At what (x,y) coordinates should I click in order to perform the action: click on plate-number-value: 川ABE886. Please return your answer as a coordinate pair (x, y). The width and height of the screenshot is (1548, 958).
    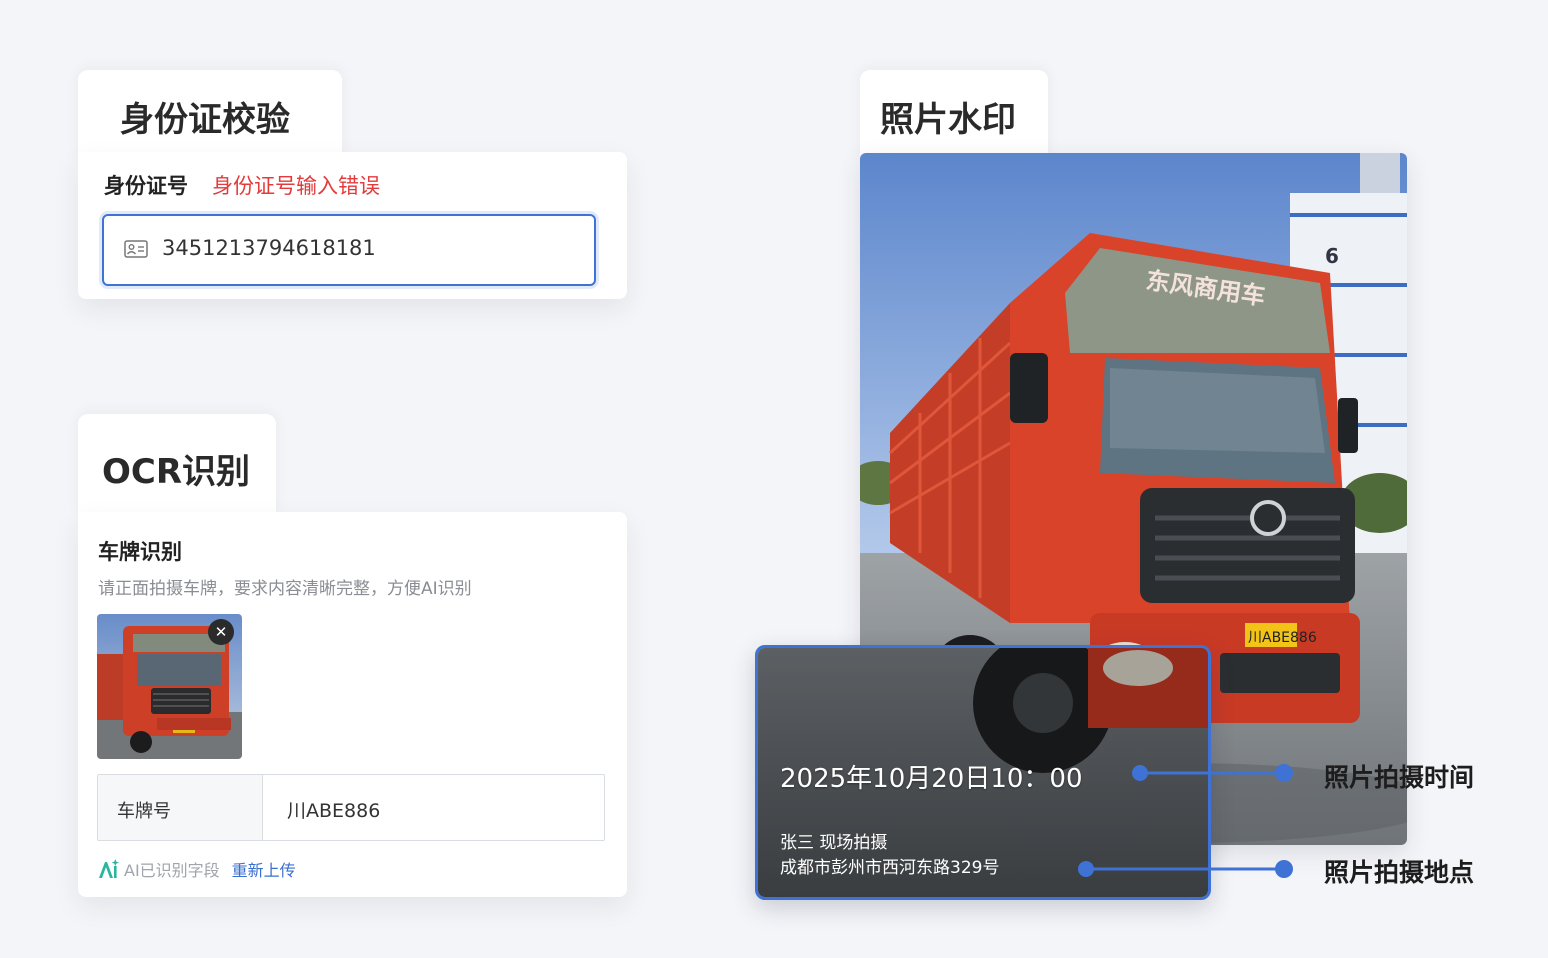
    Looking at the image, I should click on (433, 807).